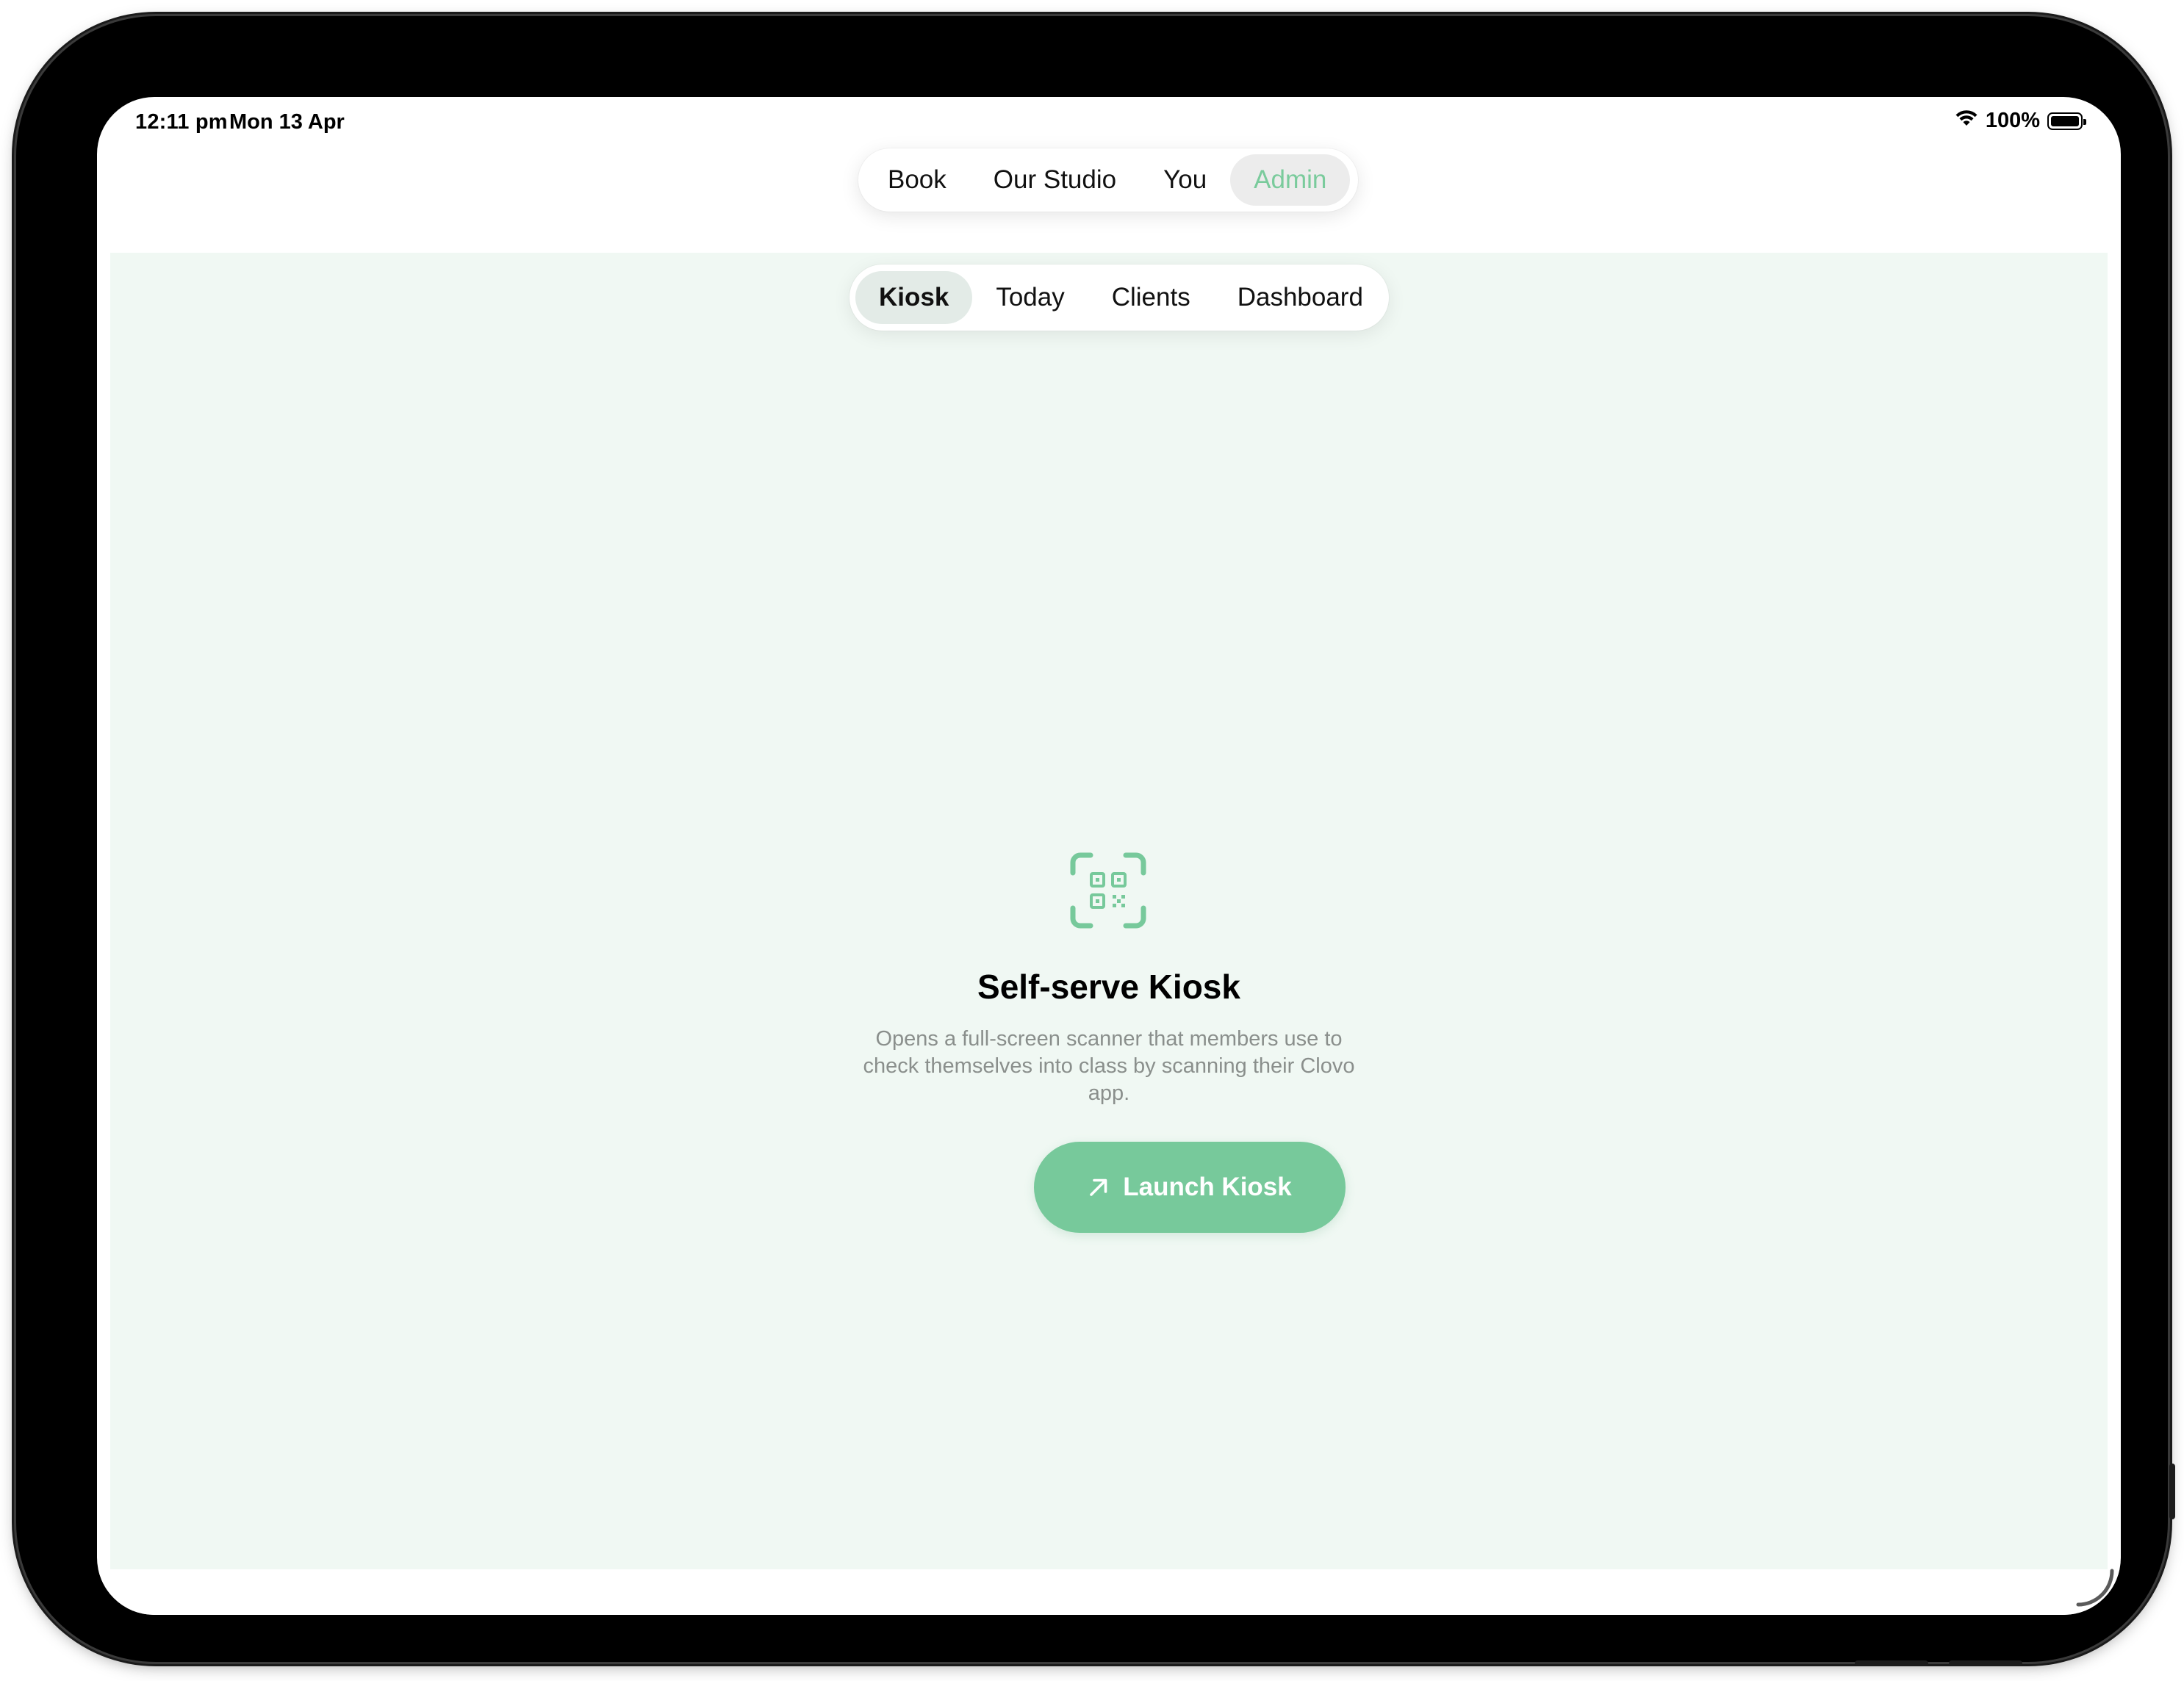  I want to click on top-button-right, so click(1985, 1663).